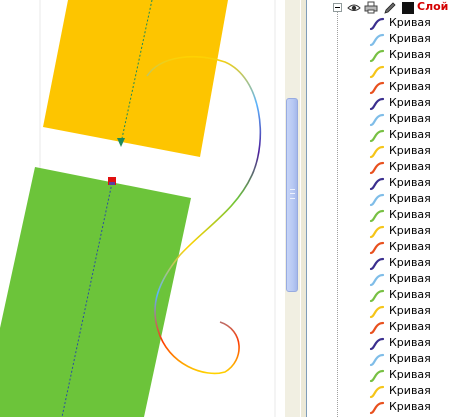  What do you see at coordinates (337, 7) in the screenshot?
I see `collapse-icon` at bounding box center [337, 7].